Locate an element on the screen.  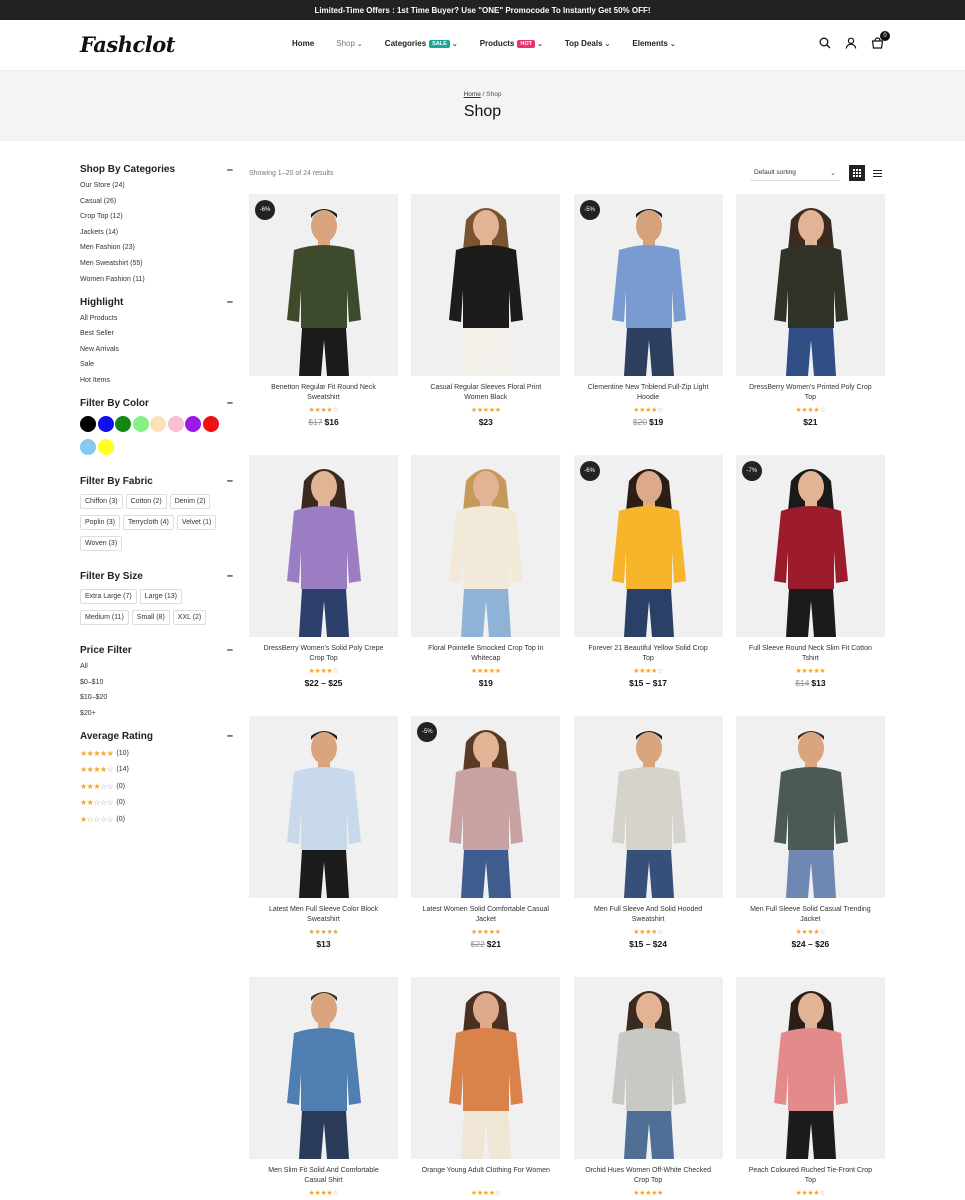
grid-view-button is located at coordinates (857, 173).